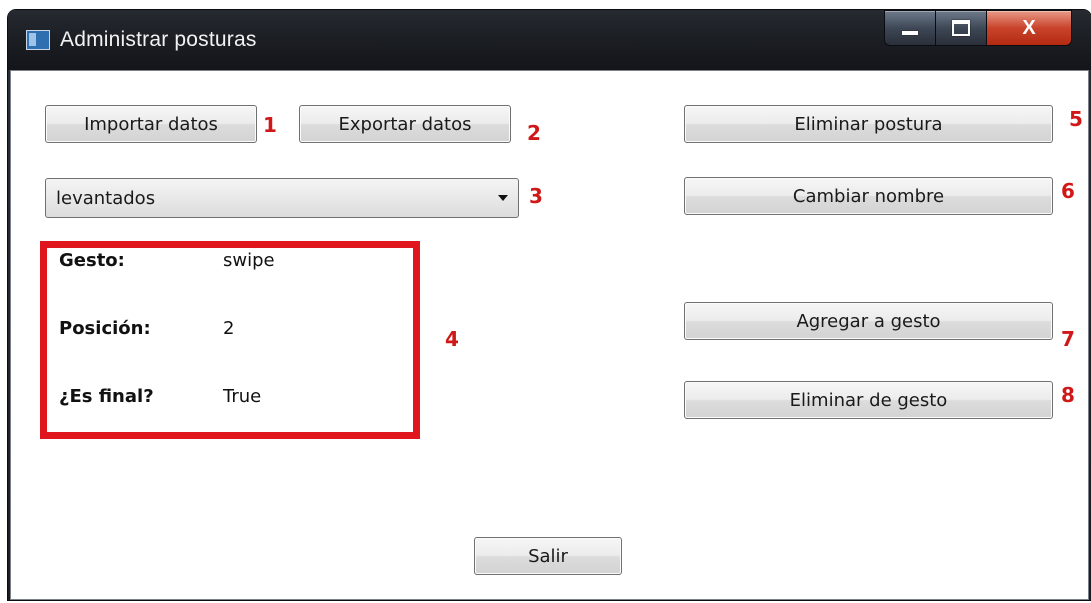  Describe the element at coordinates (503, 198) in the screenshot. I see `dropdown-arrow-icon` at that location.